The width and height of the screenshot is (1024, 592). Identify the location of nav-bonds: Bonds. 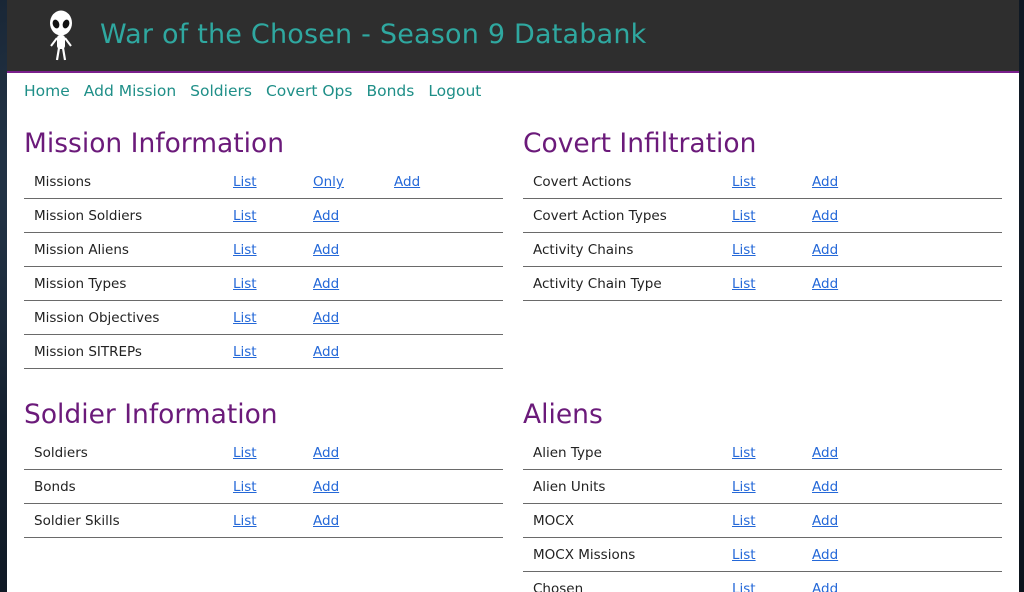
(390, 91).